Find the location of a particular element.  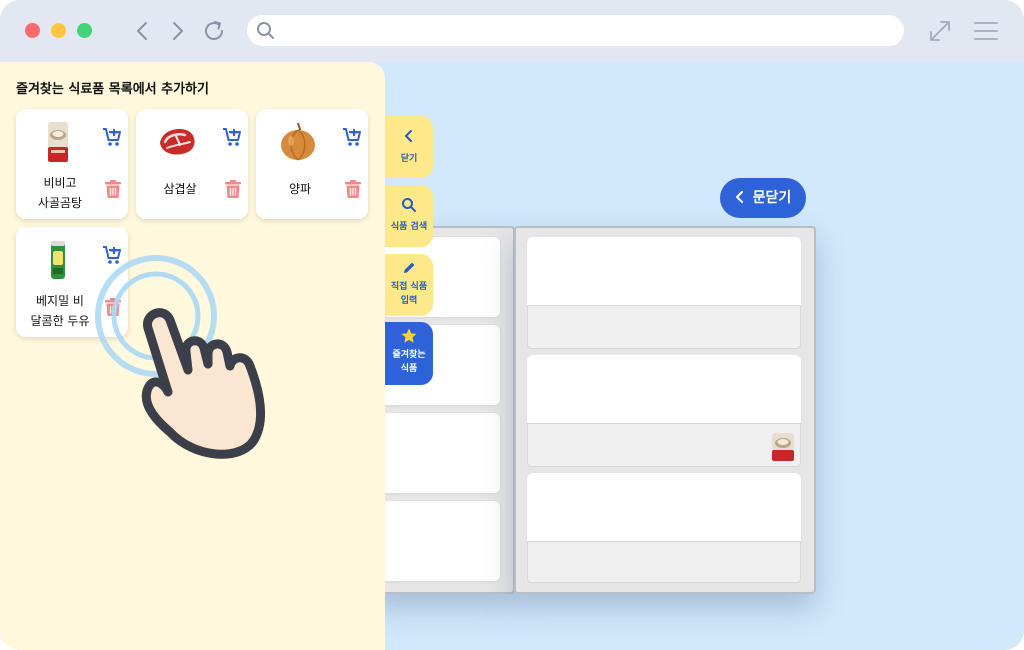

tap-hand-icon is located at coordinates (180, 357).